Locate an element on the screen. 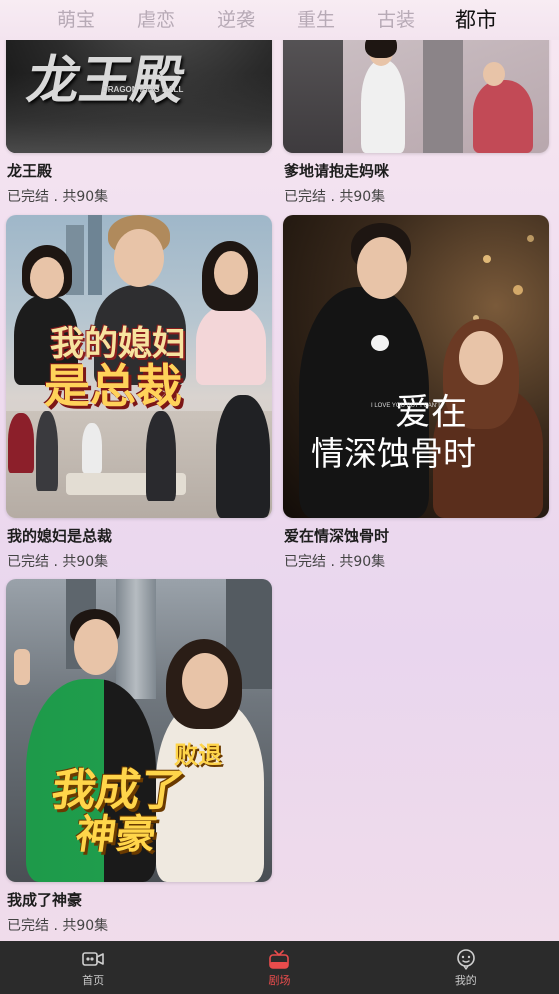  drama-poster: 我的媳妇 是总裁 is located at coordinates (139, 366).